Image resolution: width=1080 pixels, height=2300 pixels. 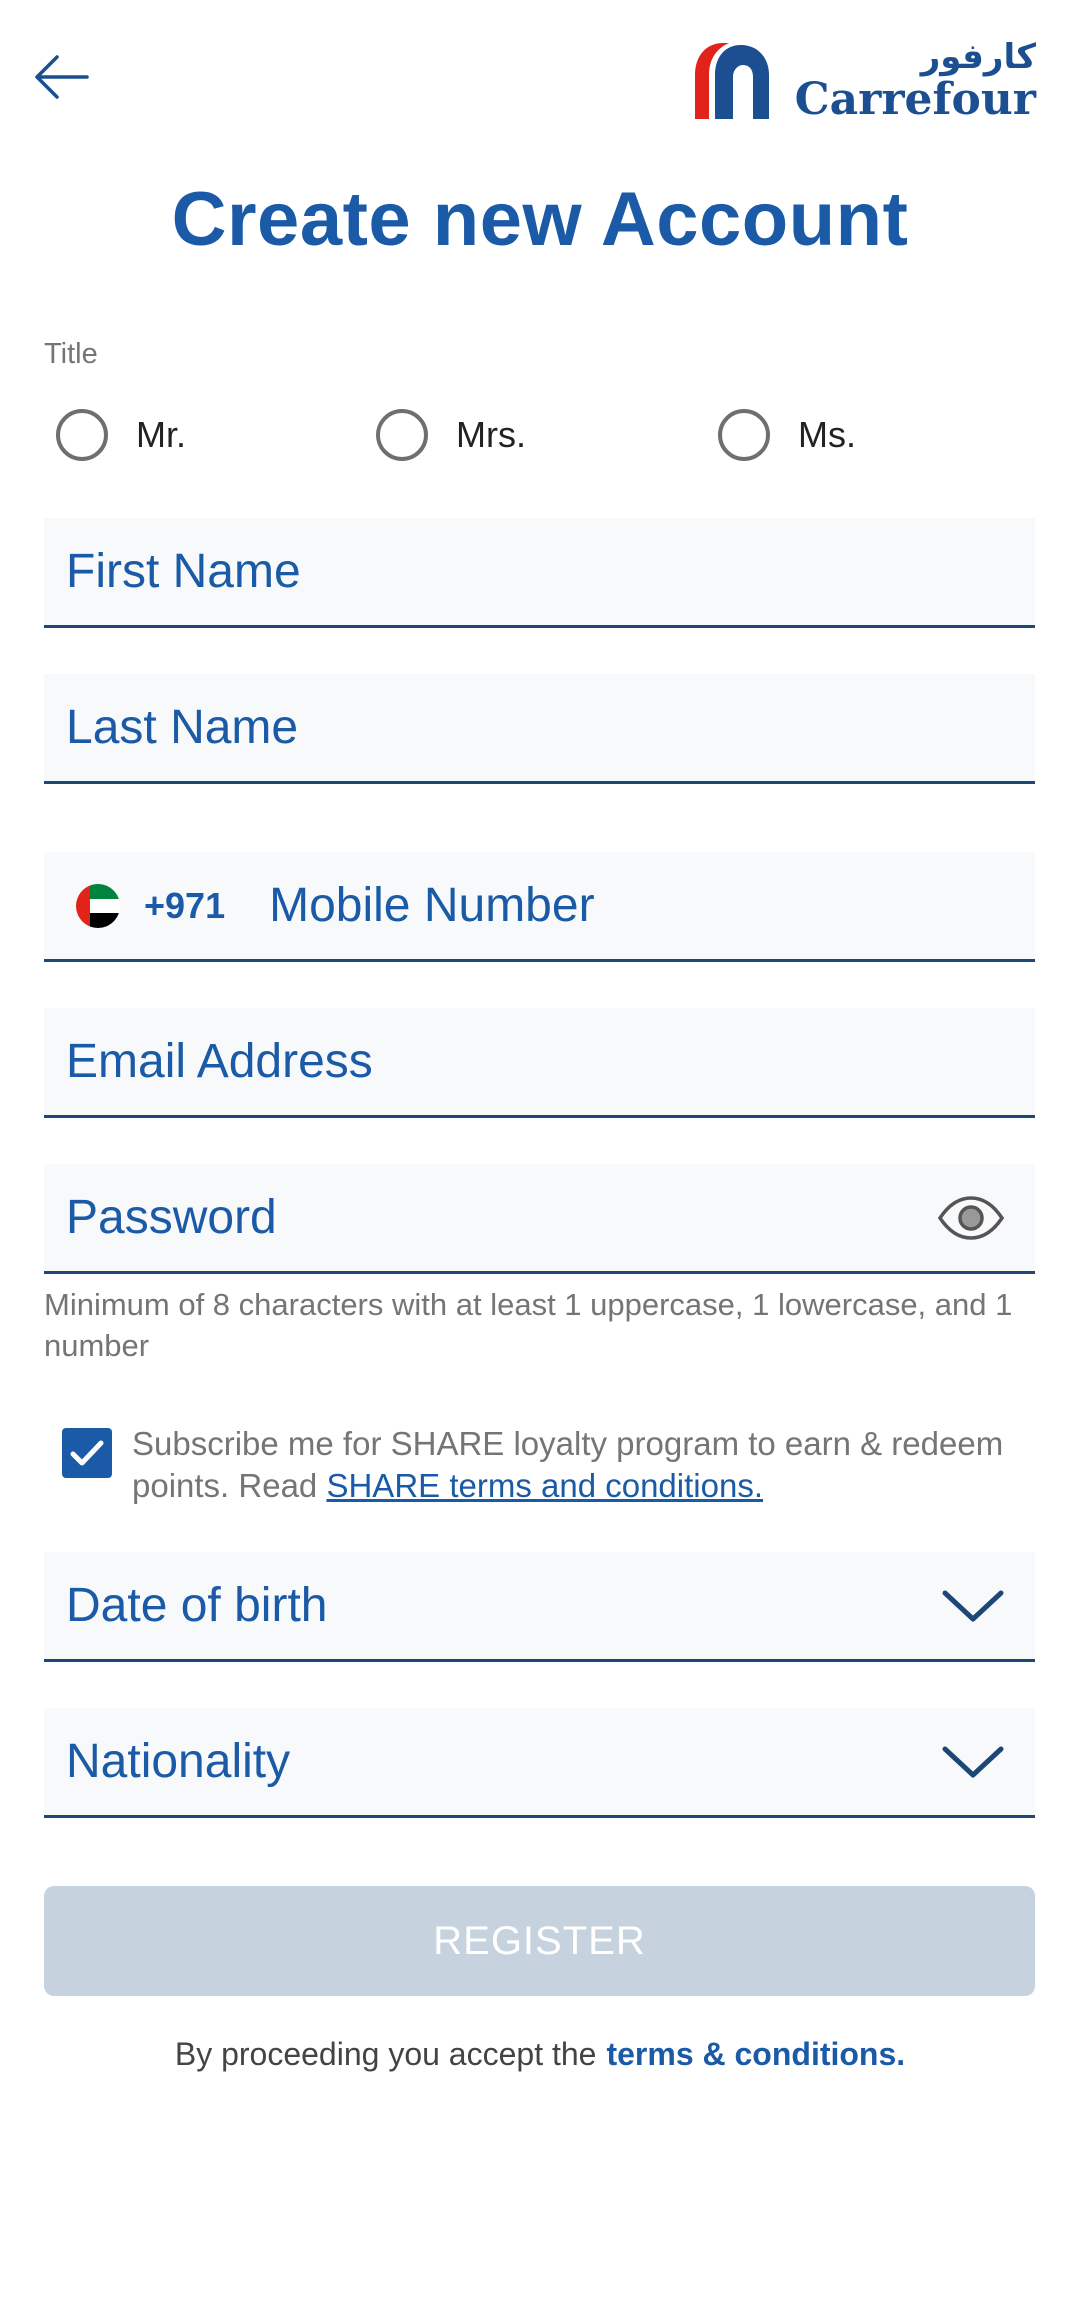 What do you see at coordinates (539, 1763) in the screenshot?
I see `nationality-dropdown: Nationality` at bounding box center [539, 1763].